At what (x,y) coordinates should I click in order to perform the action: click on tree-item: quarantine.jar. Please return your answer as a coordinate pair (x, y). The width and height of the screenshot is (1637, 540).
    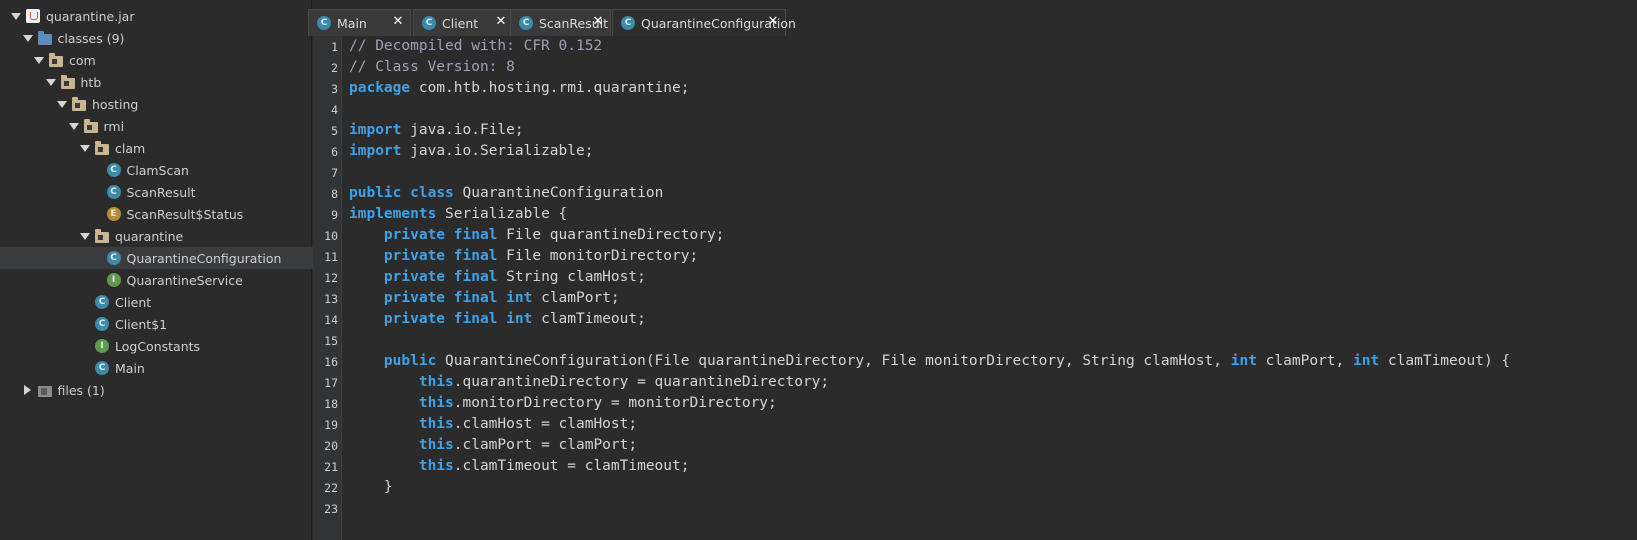
    Looking at the image, I should click on (160, 16).